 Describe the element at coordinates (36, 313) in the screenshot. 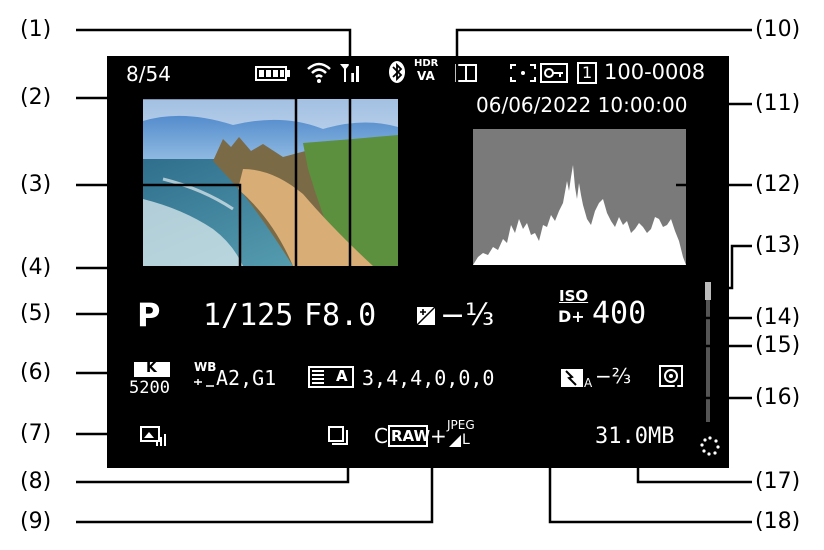

I see `callout-5: (5)` at that location.